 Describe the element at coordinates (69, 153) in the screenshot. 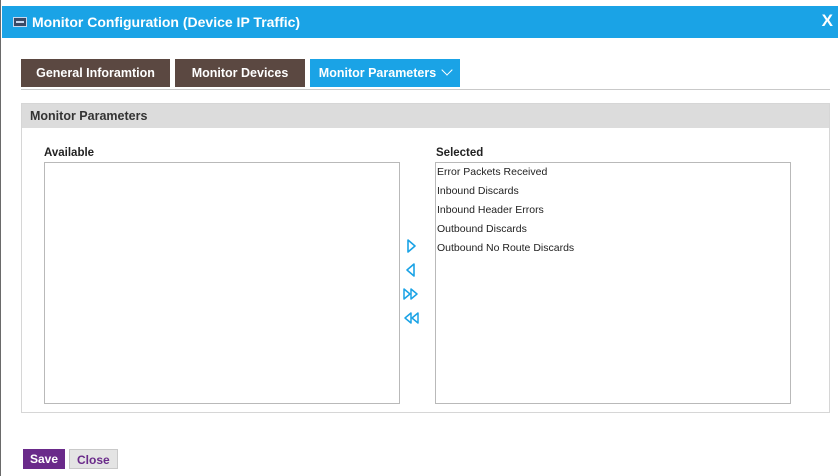

I see `available-label: Available` at that location.